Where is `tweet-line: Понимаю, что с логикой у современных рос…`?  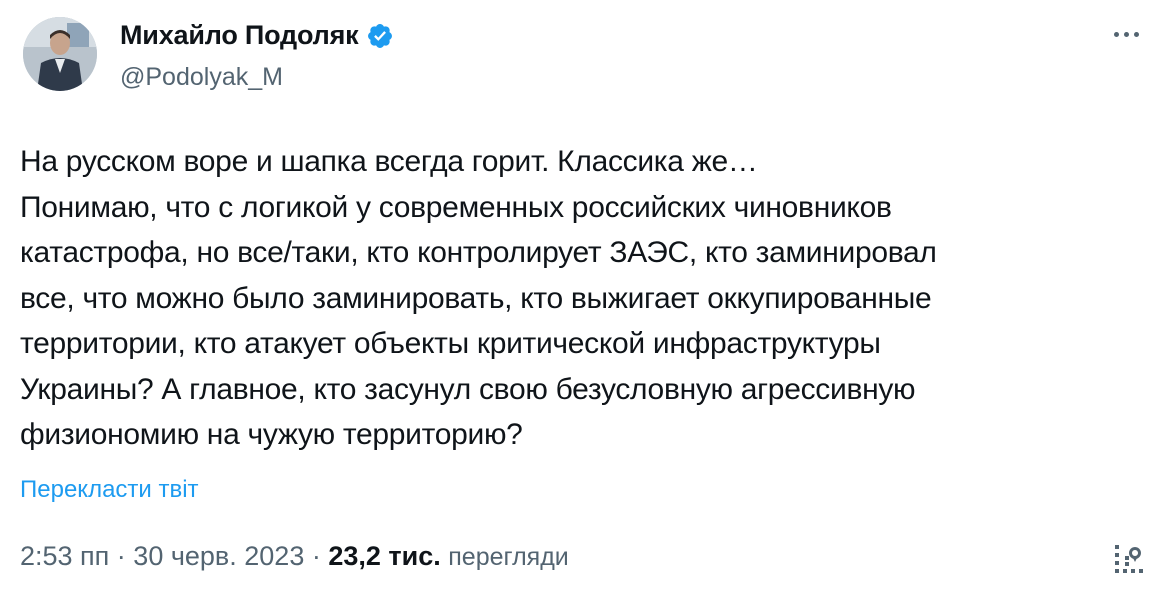
tweet-line: Понимаю, что с логикой у современных рос… is located at coordinates (456, 207).